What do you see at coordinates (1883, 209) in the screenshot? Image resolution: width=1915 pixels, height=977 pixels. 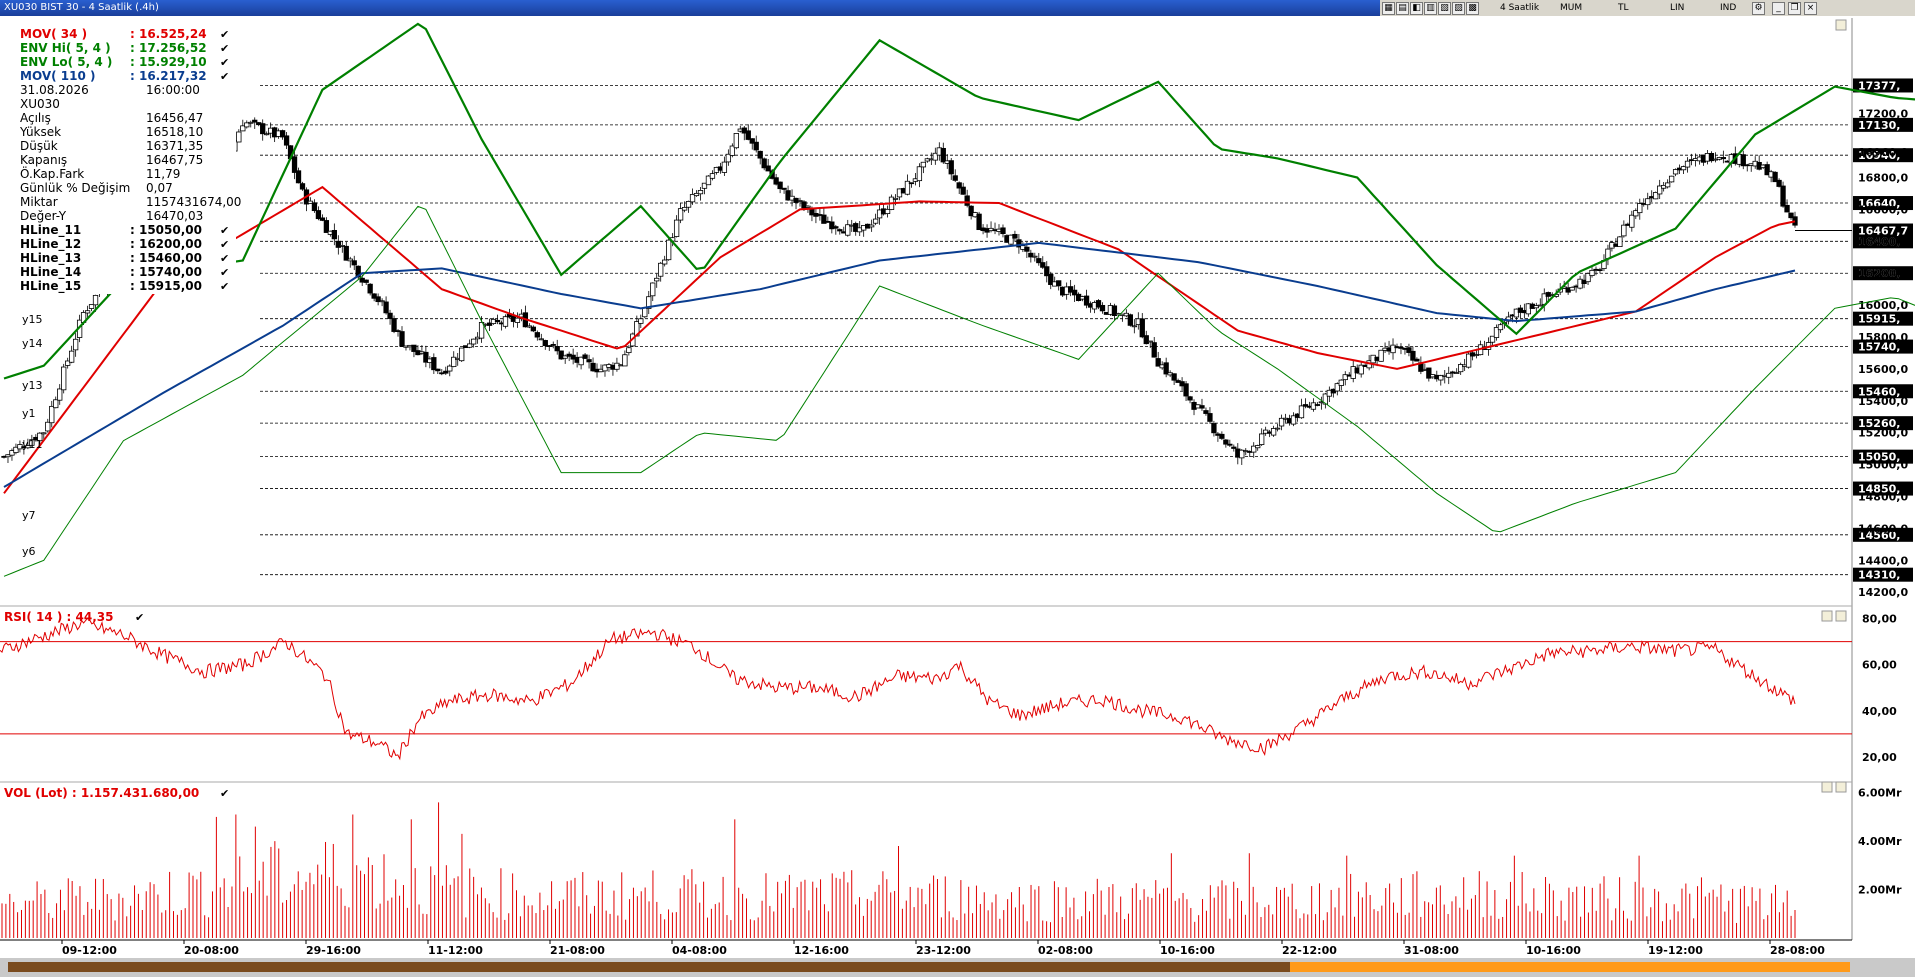 I see `price-y-tick: 16600,0` at bounding box center [1883, 209].